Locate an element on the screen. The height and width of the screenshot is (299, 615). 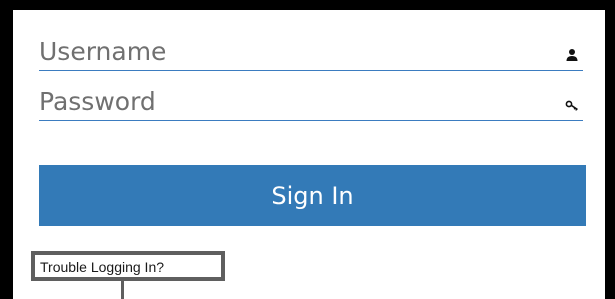
trouble-logging-in-link: Trouble Logging In? is located at coordinates (102, 267).